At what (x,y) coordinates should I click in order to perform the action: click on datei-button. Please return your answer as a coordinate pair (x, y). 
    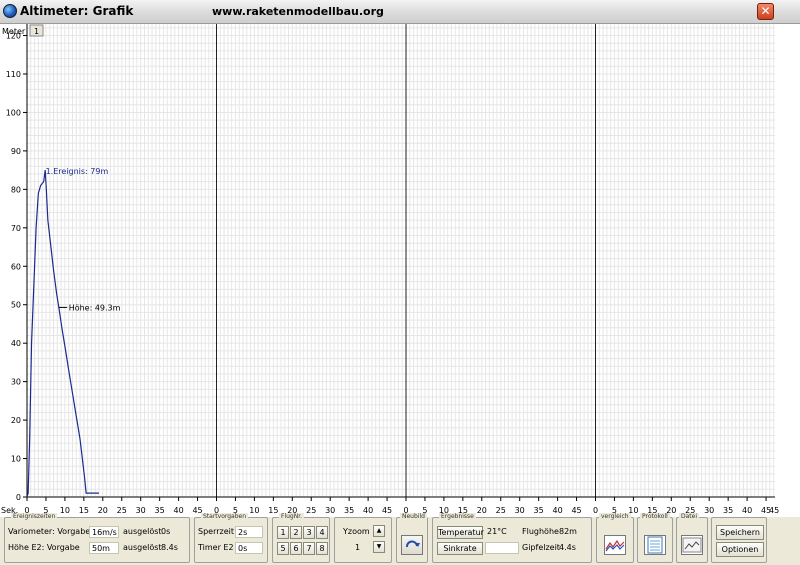
    Looking at the image, I should click on (692, 545).